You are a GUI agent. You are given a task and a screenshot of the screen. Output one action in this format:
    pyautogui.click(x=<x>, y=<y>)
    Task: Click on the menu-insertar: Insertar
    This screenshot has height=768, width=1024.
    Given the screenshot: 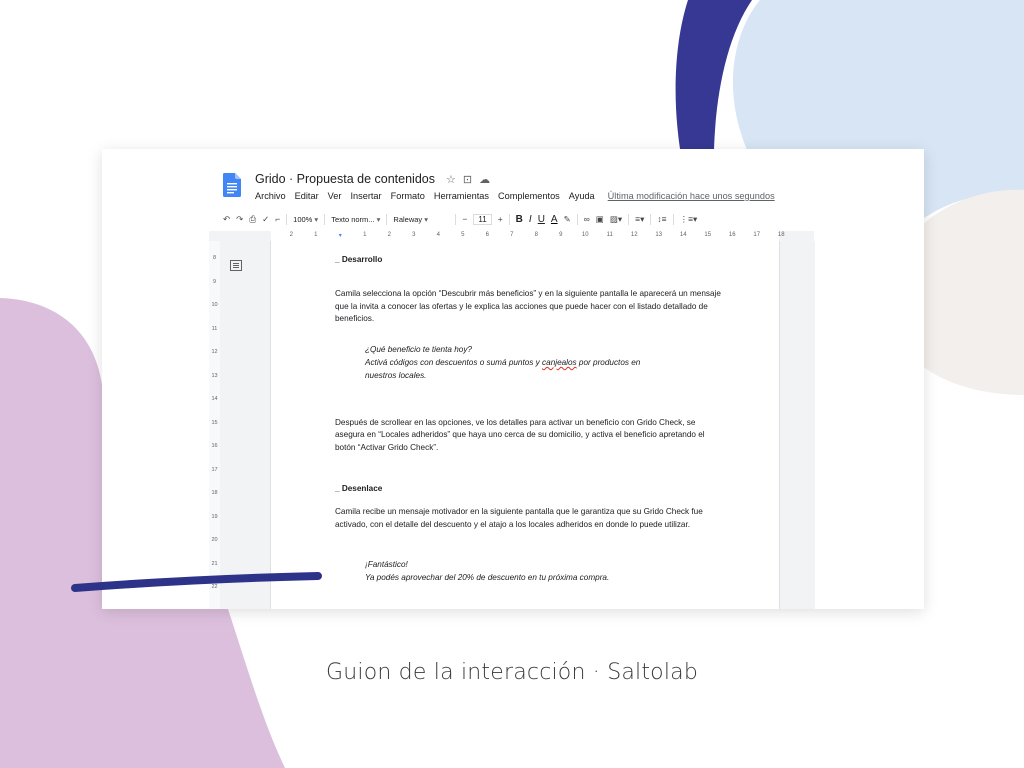 What is the action you would take?
    pyautogui.click(x=365, y=196)
    